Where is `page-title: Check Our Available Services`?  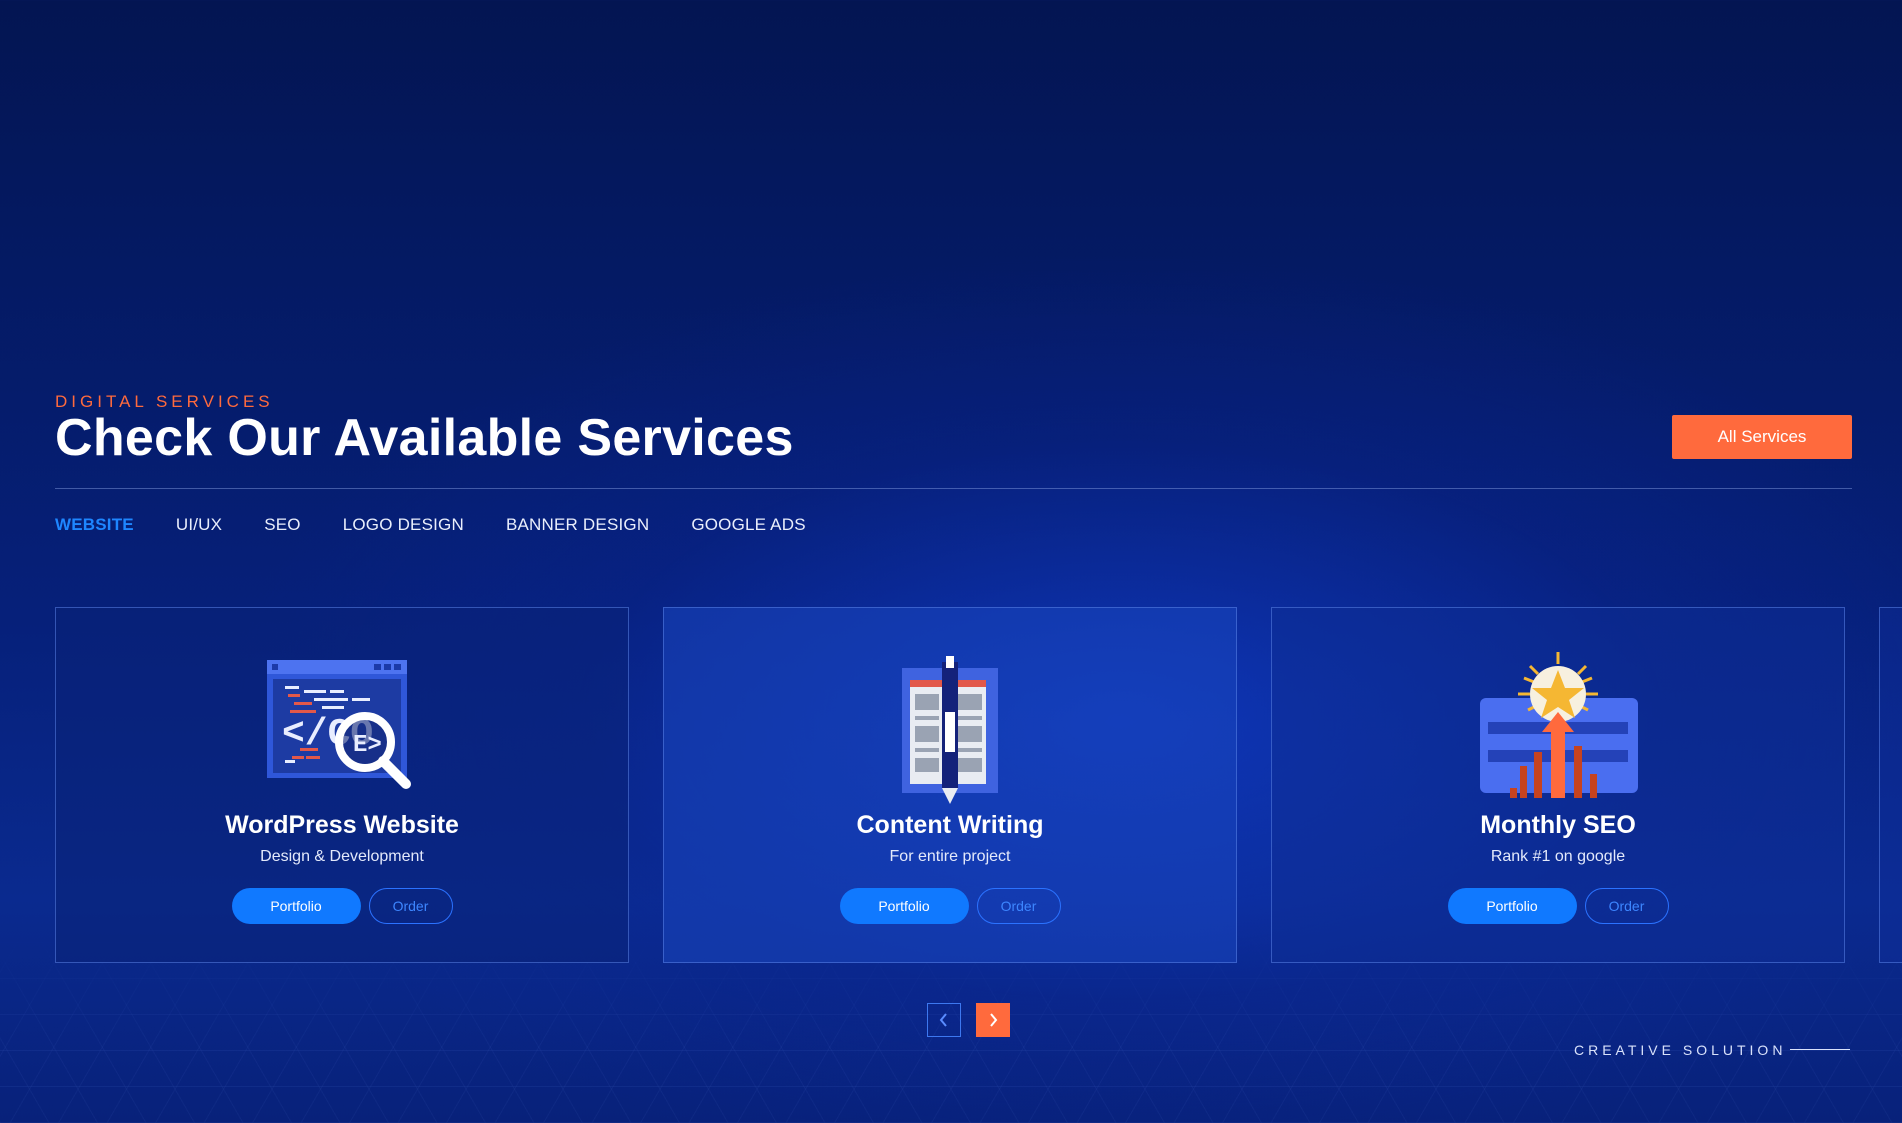
page-title: Check Our Available Services is located at coordinates (424, 438).